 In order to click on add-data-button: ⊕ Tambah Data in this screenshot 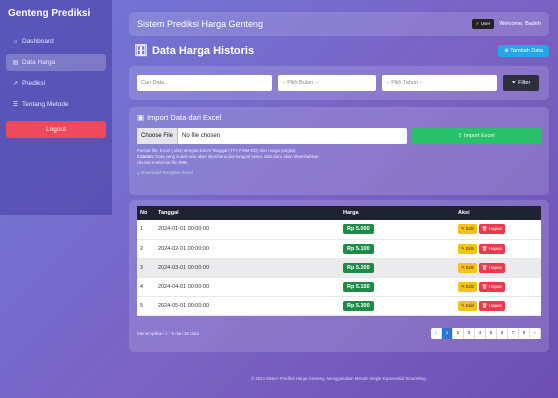, I will do `click(523, 50)`.